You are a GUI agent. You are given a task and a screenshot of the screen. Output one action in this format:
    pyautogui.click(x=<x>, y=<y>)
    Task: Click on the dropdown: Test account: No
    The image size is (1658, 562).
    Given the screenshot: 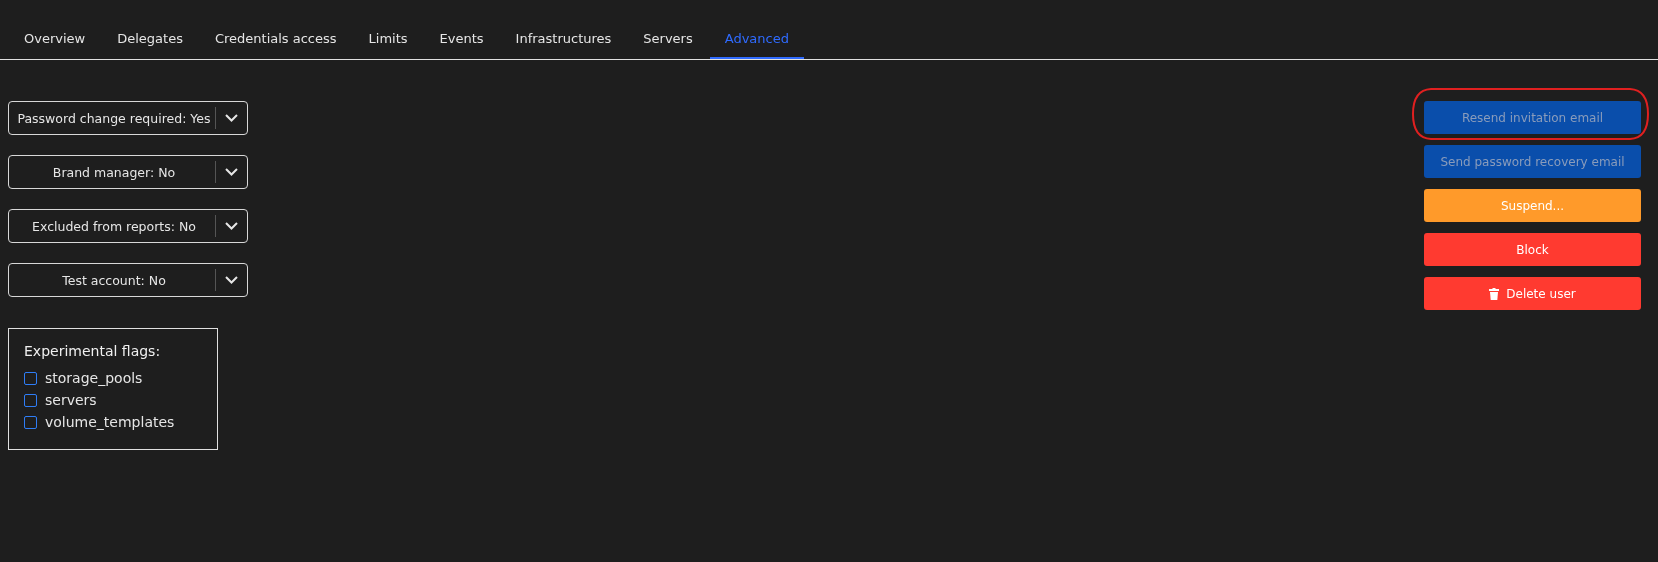 What is the action you would take?
    pyautogui.click(x=128, y=280)
    